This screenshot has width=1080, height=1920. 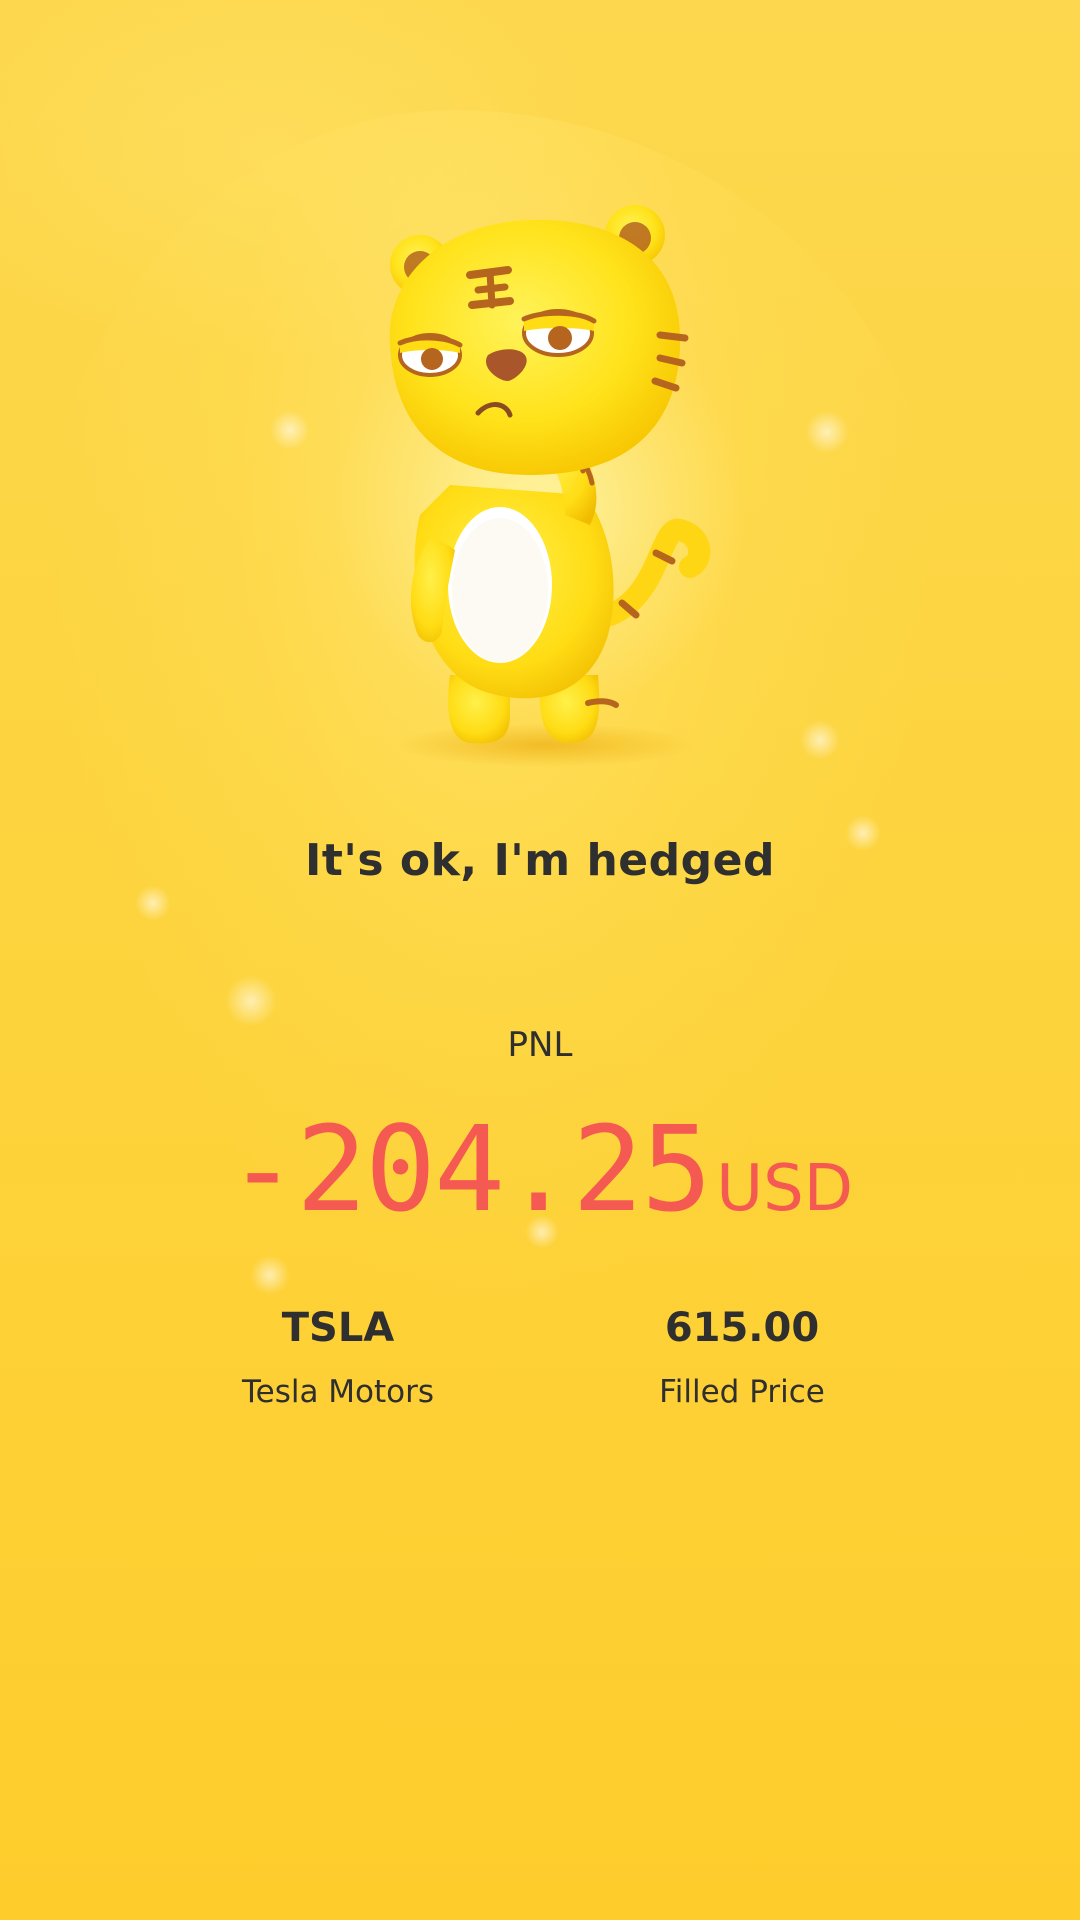 I want to click on price-stat: 615.00 Filled Price, so click(x=742, y=1358).